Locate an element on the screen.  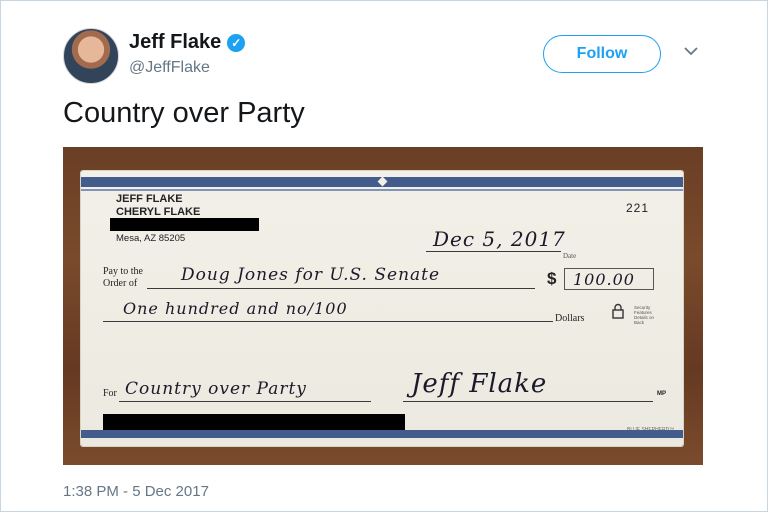
memo-label: For is located at coordinates (110, 393).